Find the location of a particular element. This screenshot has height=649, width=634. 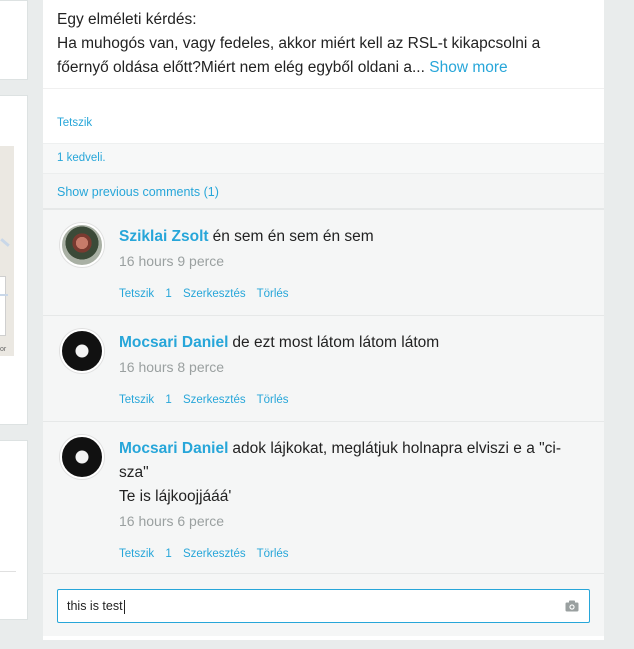

map-popup is located at coordinates (3, 306).